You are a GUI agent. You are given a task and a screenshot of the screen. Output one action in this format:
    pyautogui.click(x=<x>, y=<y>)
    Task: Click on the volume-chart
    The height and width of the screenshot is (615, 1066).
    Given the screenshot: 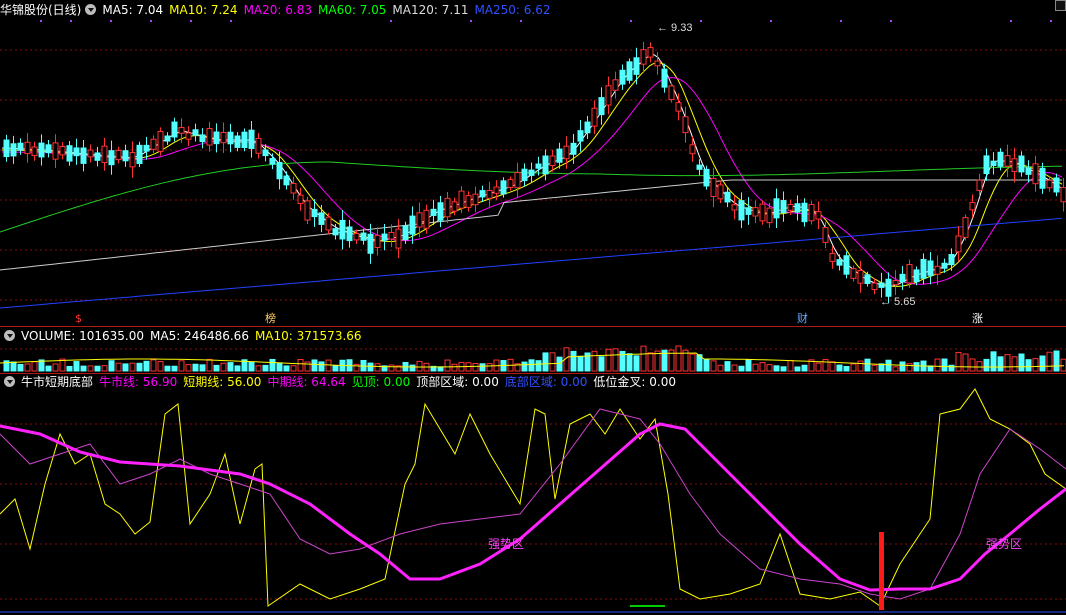 What is the action you would take?
    pyautogui.click(x=533, y=350)
    